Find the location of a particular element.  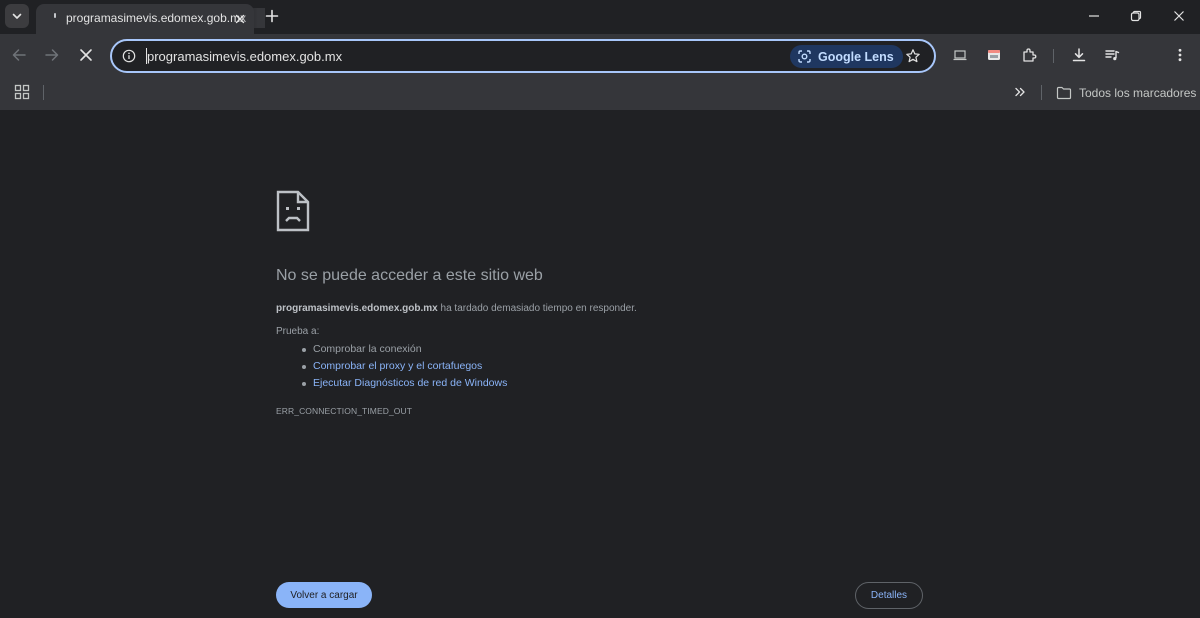

tab-search-button is located at coordinates (17, 16).